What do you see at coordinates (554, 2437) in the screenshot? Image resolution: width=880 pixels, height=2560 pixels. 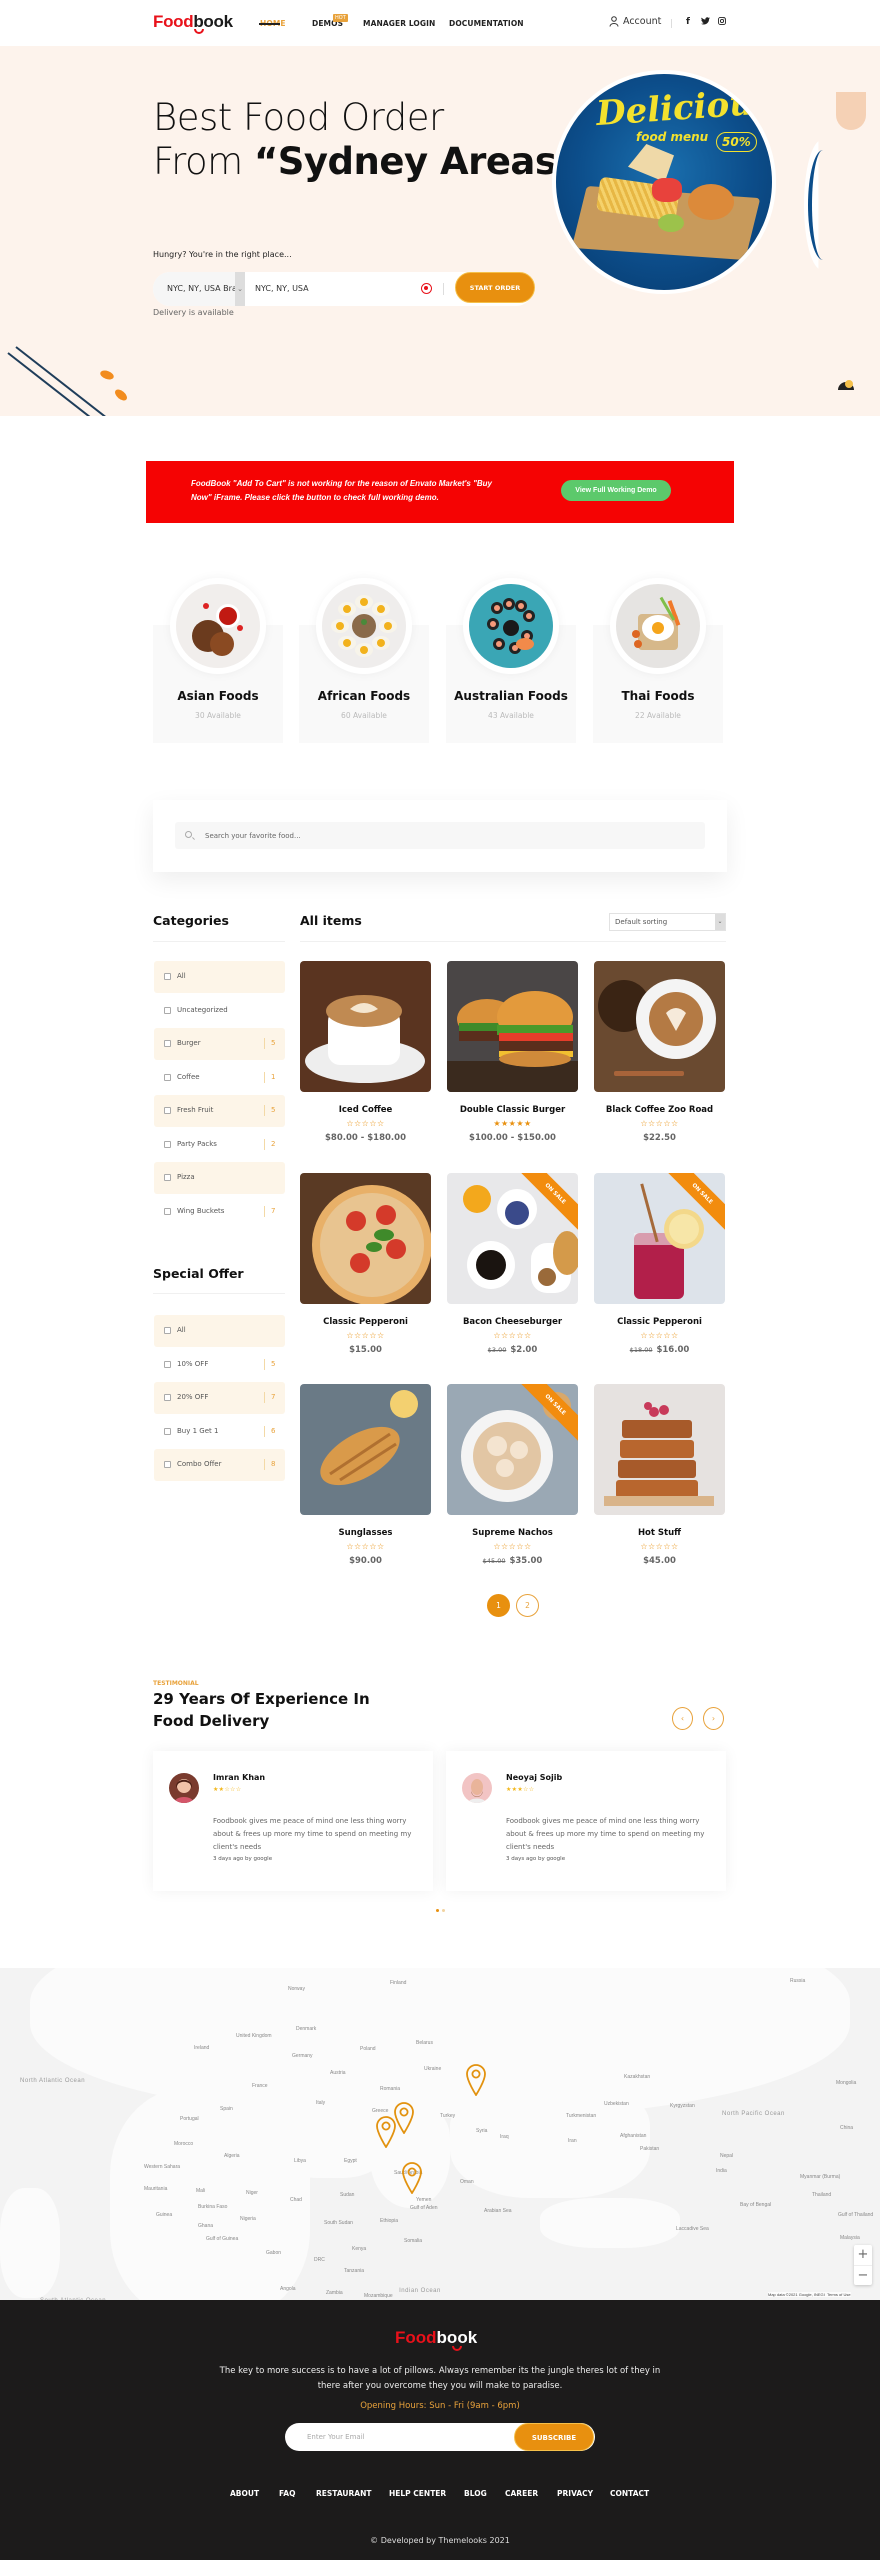 I see `subscribe-button: SUBSCRIBE` at bounding box center [554, 2437].